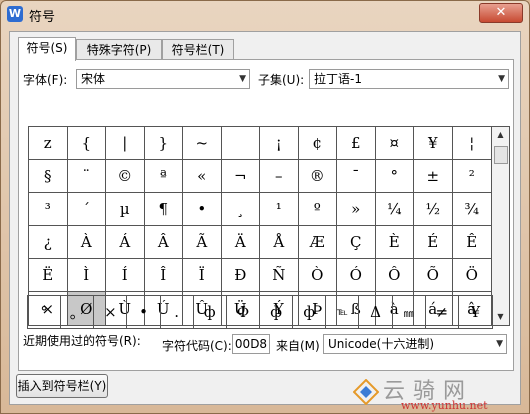 The image size is (530, 414). Describe the element at coordinates (343, 312) in the screenshot. I see `recent-symbol-cell: ℡` at that location.